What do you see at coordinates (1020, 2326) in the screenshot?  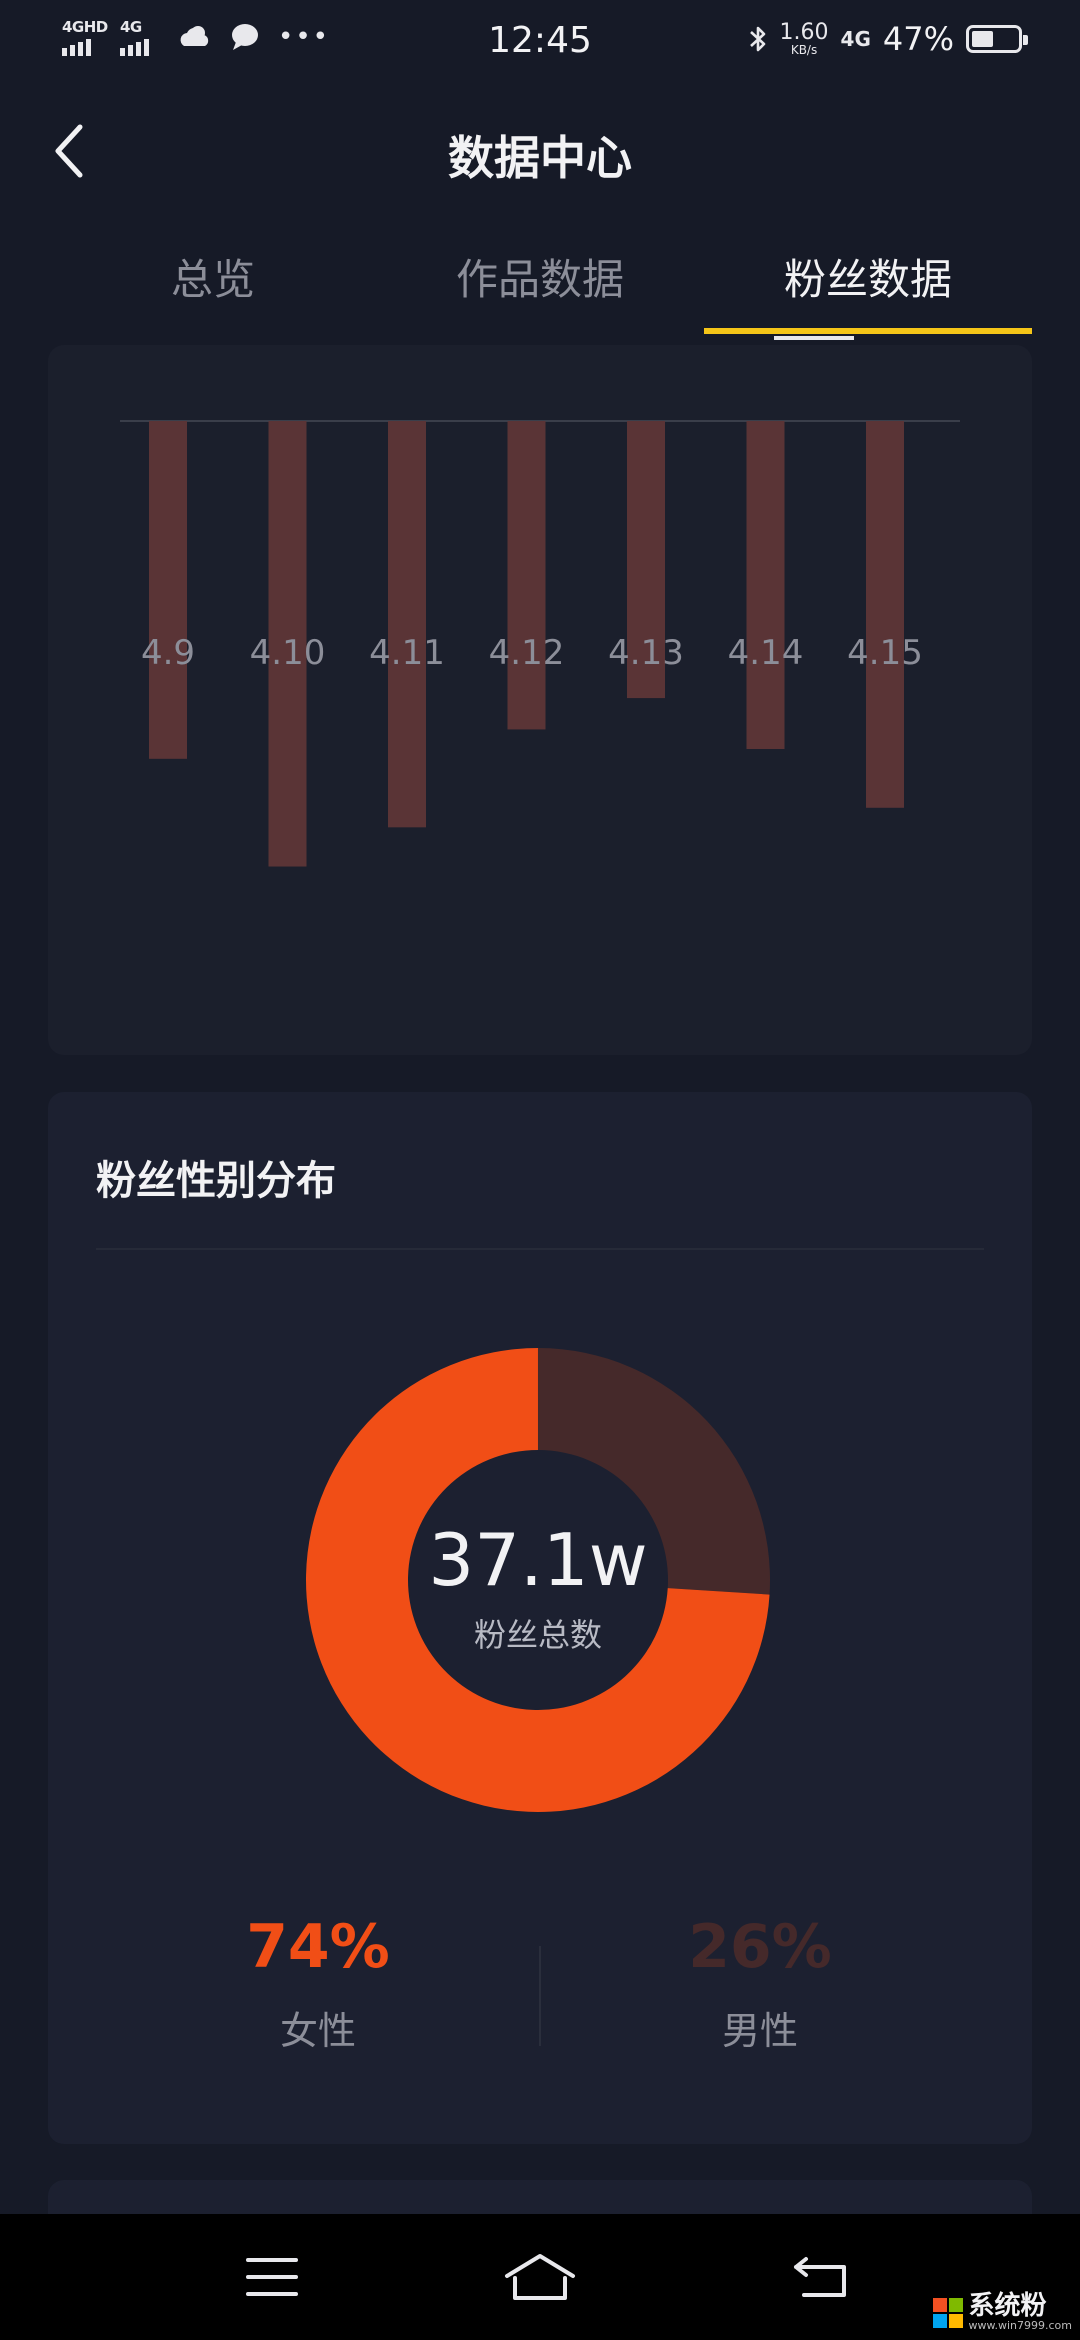 I see `watermark-url: www.win7999.com` at bounding box center [1020, 2326].